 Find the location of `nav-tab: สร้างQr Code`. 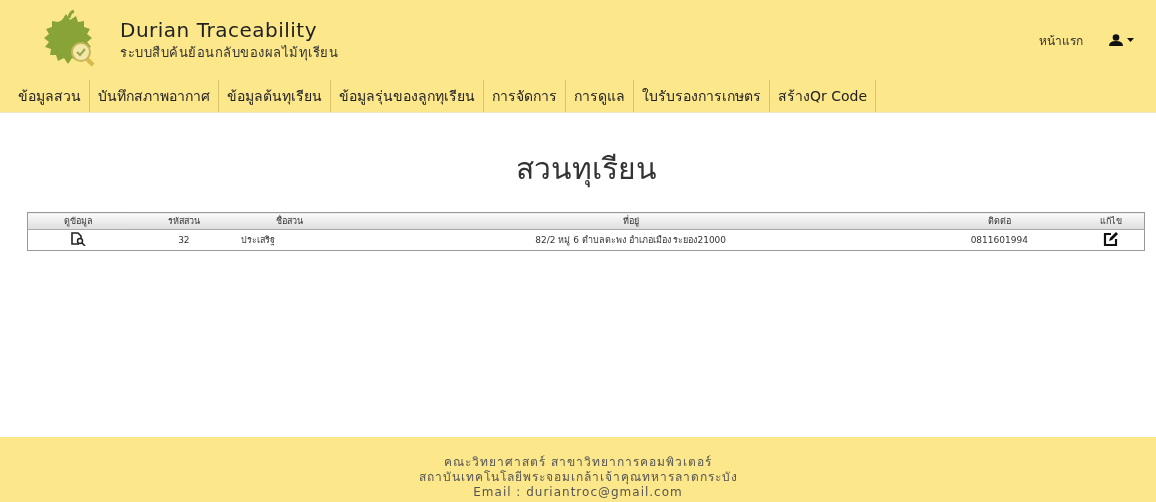

nav-tab: สร้างQr Code is located at coordinates (823, 96).